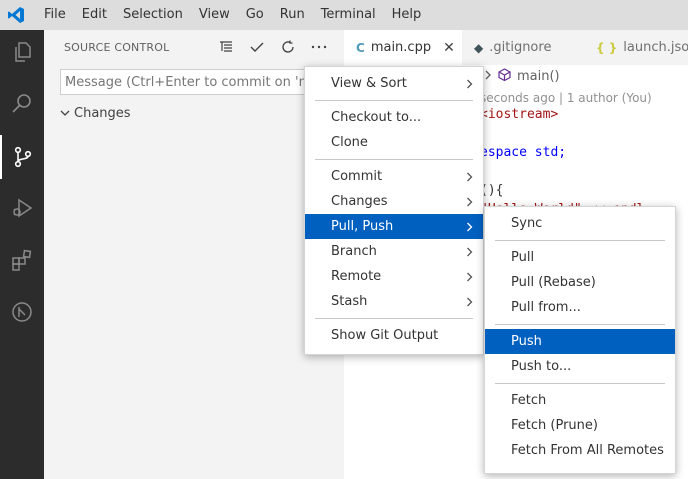 Image resolution: width=688 pixels, height=479 pixels. Describe the element at coordinates (554, 425) in the screenshot. I see `menu-item-label: Fetch (Prune)` at that location.